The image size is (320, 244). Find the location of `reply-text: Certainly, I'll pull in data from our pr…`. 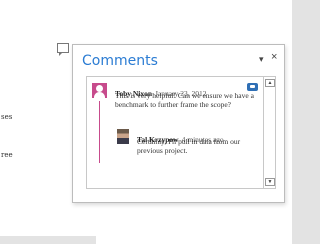

reply-text: Certainly, I'll pull in data from our pr… is located at coordinates (192, 146).